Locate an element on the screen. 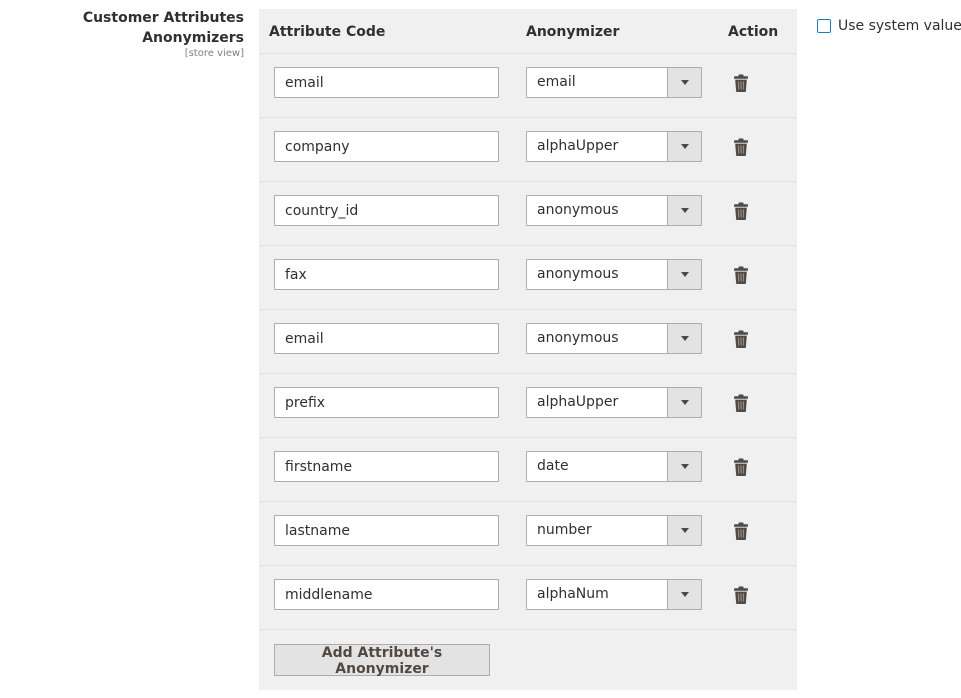 The width and height of the screenshot is (961, 698). anonymizer-select: number is located at coordinates (614, 530).